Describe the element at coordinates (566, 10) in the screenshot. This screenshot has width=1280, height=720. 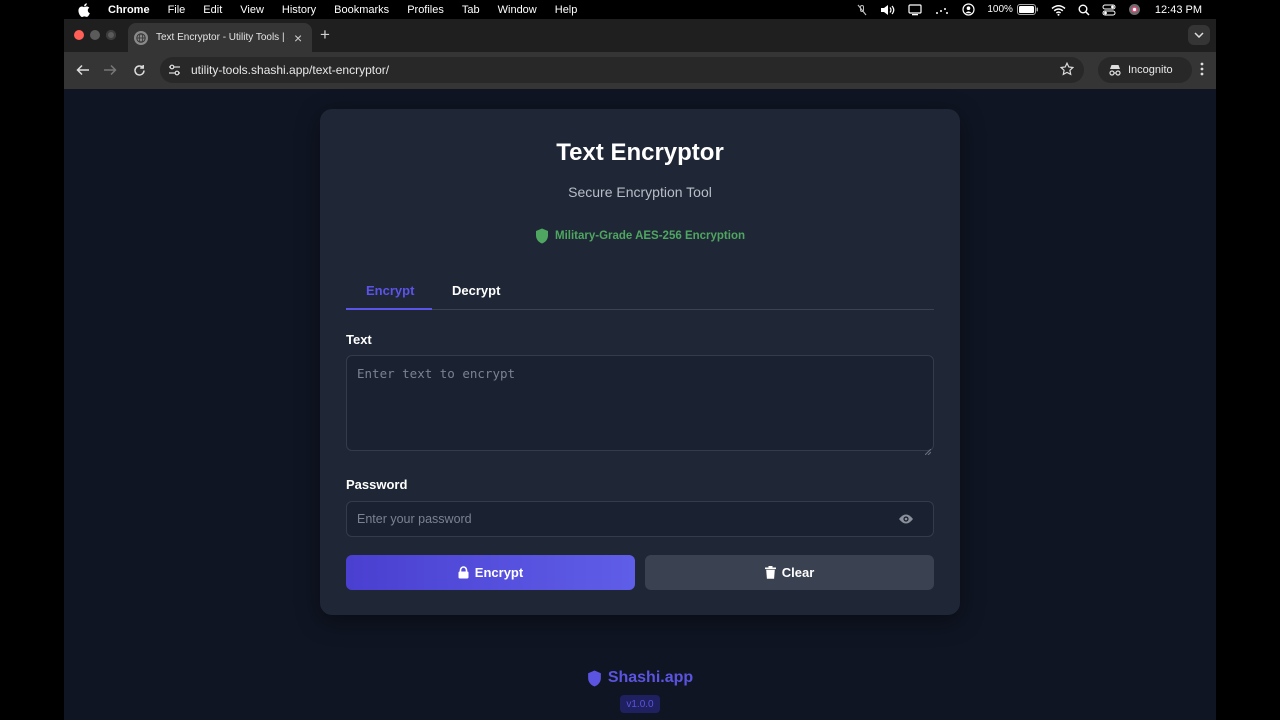
I see `menu-help: Help` at that location.